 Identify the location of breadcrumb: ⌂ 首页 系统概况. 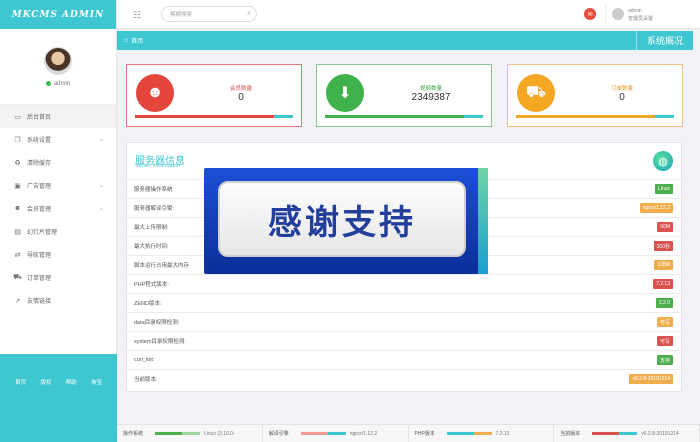
(405, 40).